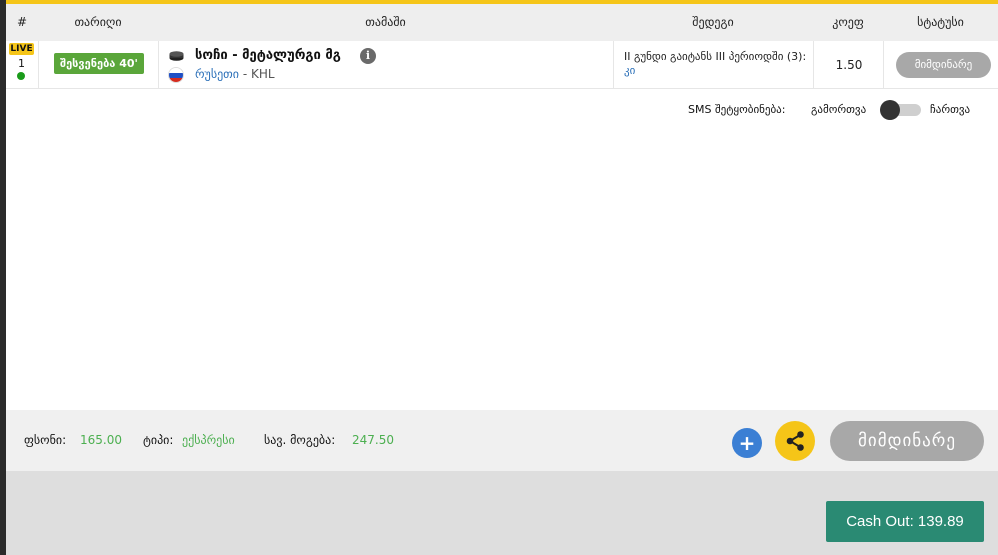 The width and height of the screenshot is (998, 555). Describe the element at coordinates (849, 65) in the screenshot. I see `odds-value: 1.50` at that location.